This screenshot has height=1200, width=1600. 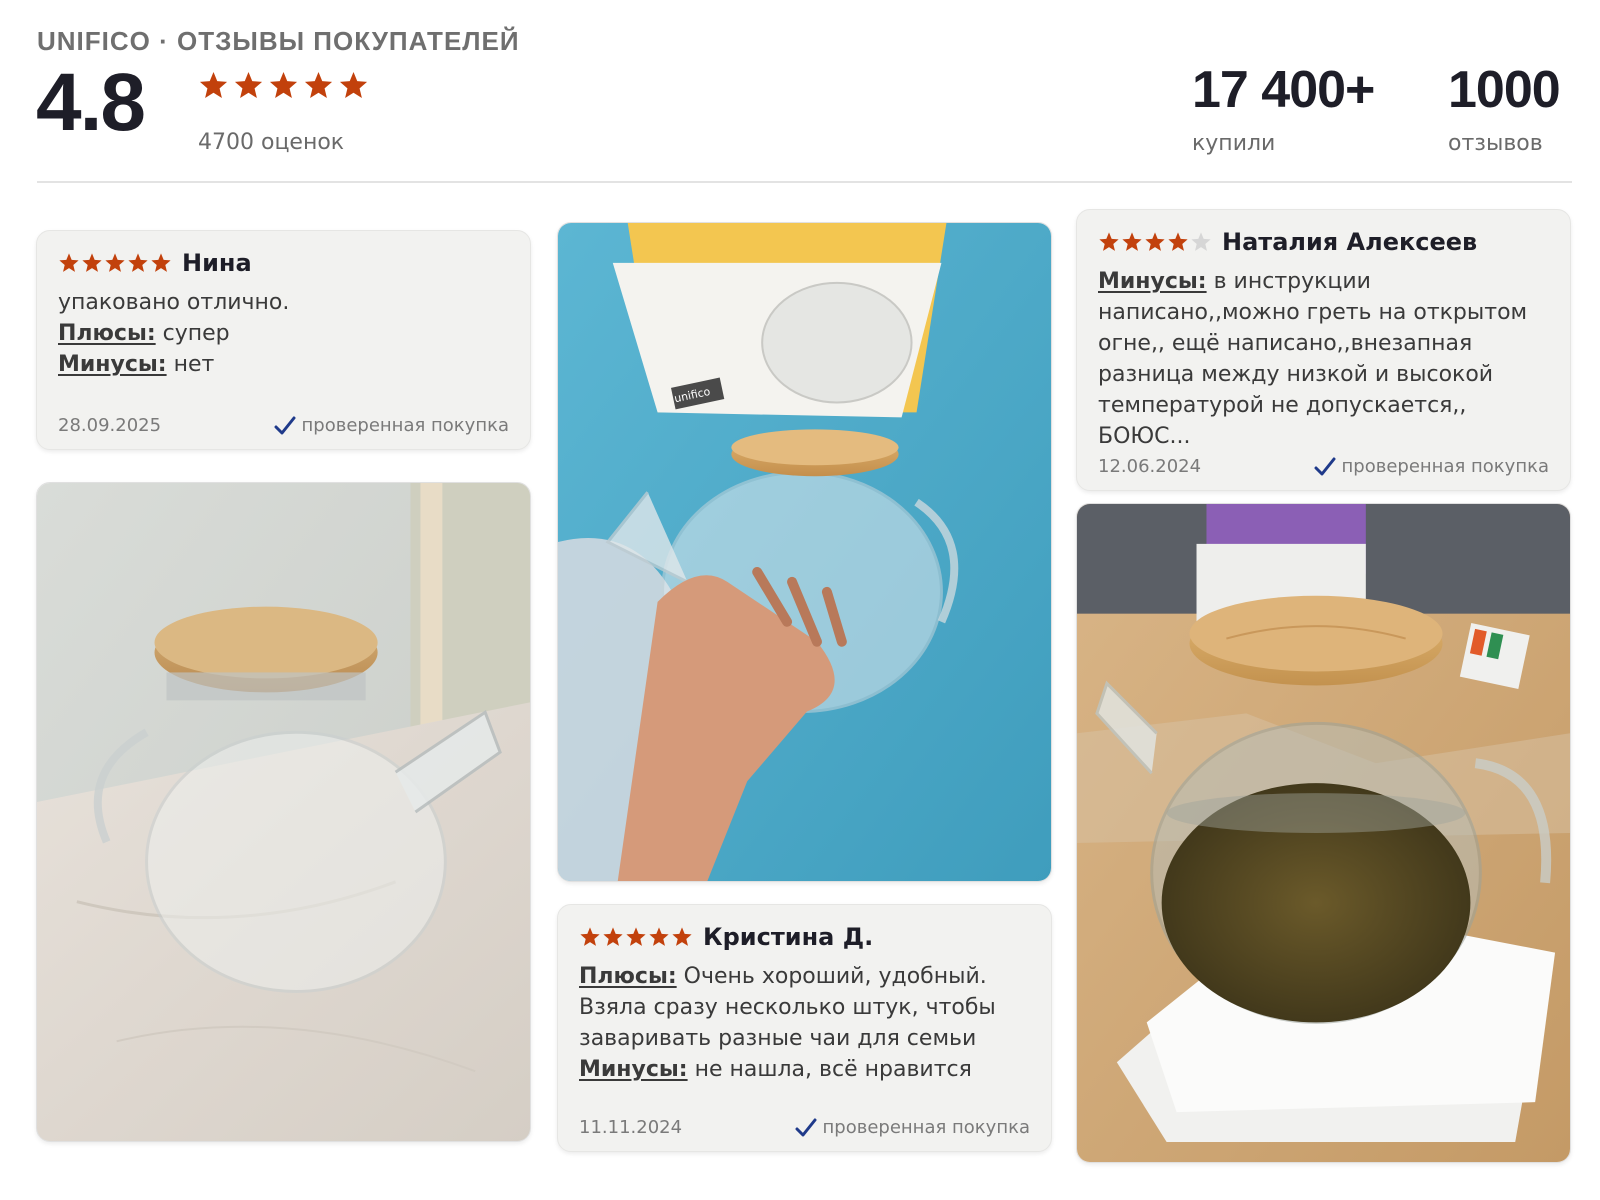 I want to click on review-line-text: упаковано отлично., so click(x=174, y=302).